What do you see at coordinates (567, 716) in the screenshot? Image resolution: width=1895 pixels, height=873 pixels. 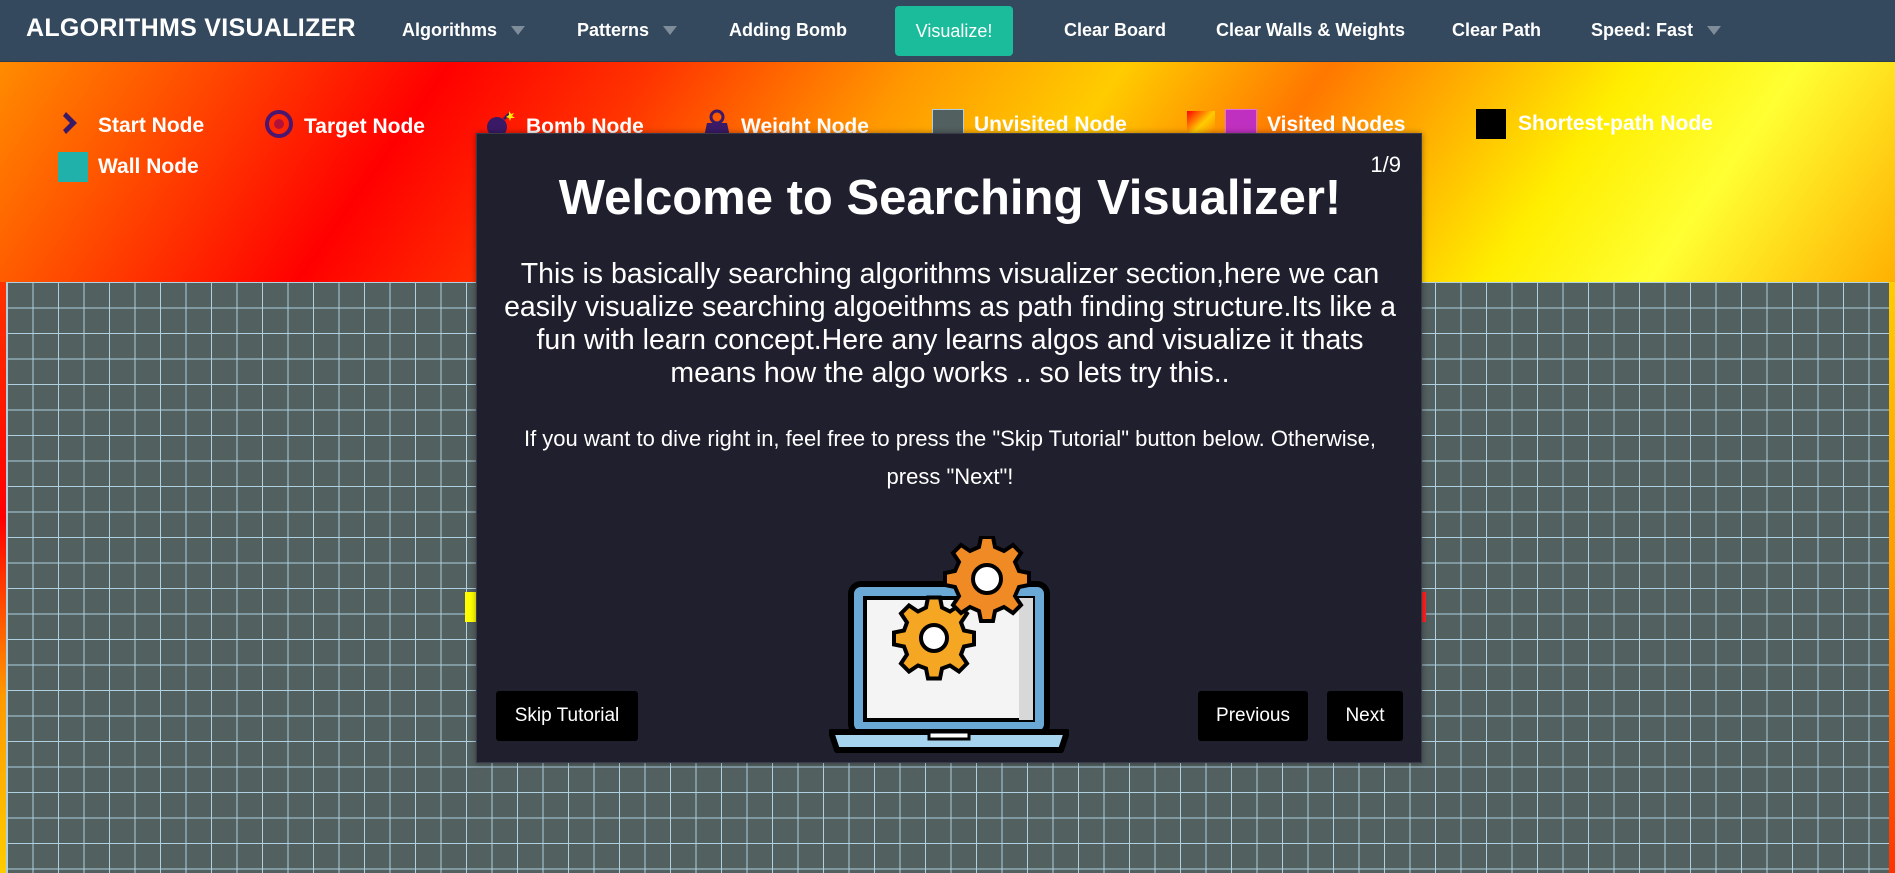 I see `skip-tutorial-button: Skip Tutorial` at bounding box center [567, 716].